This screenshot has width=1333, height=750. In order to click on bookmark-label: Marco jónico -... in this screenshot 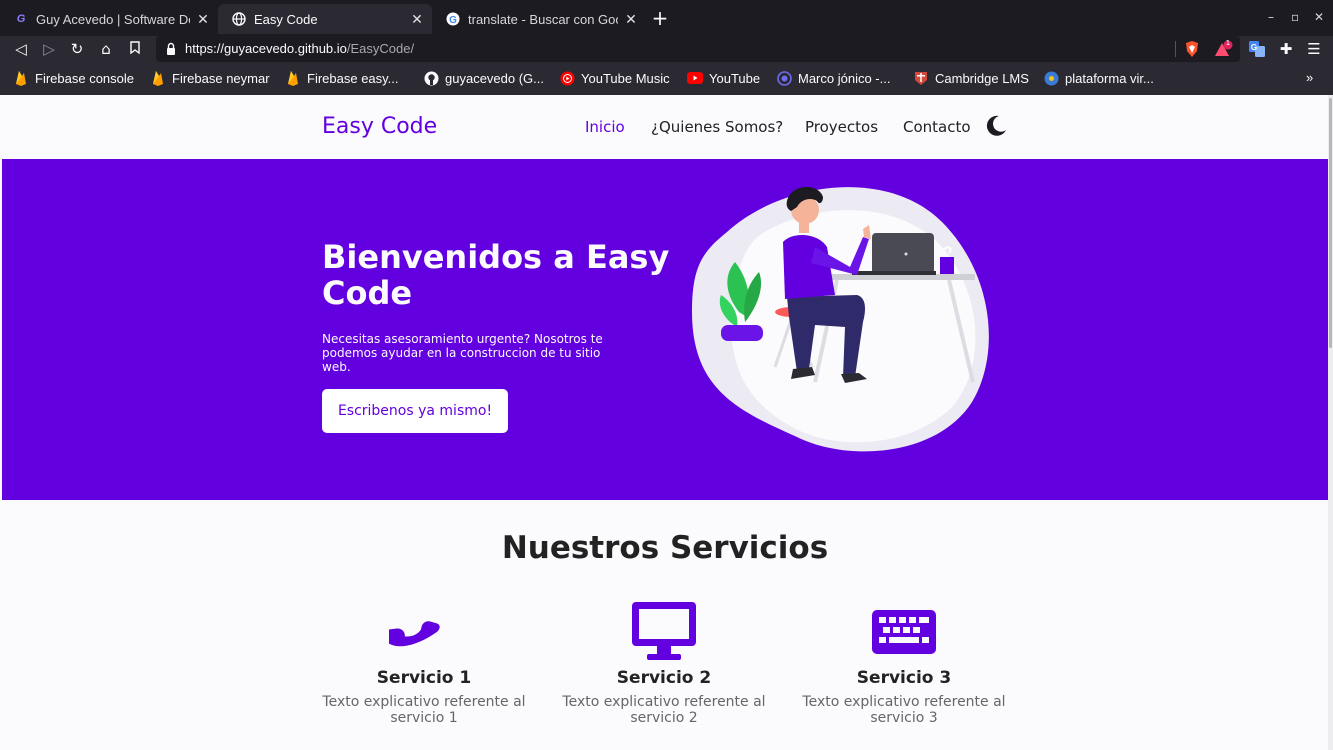, I will do `click(844, 78)`.